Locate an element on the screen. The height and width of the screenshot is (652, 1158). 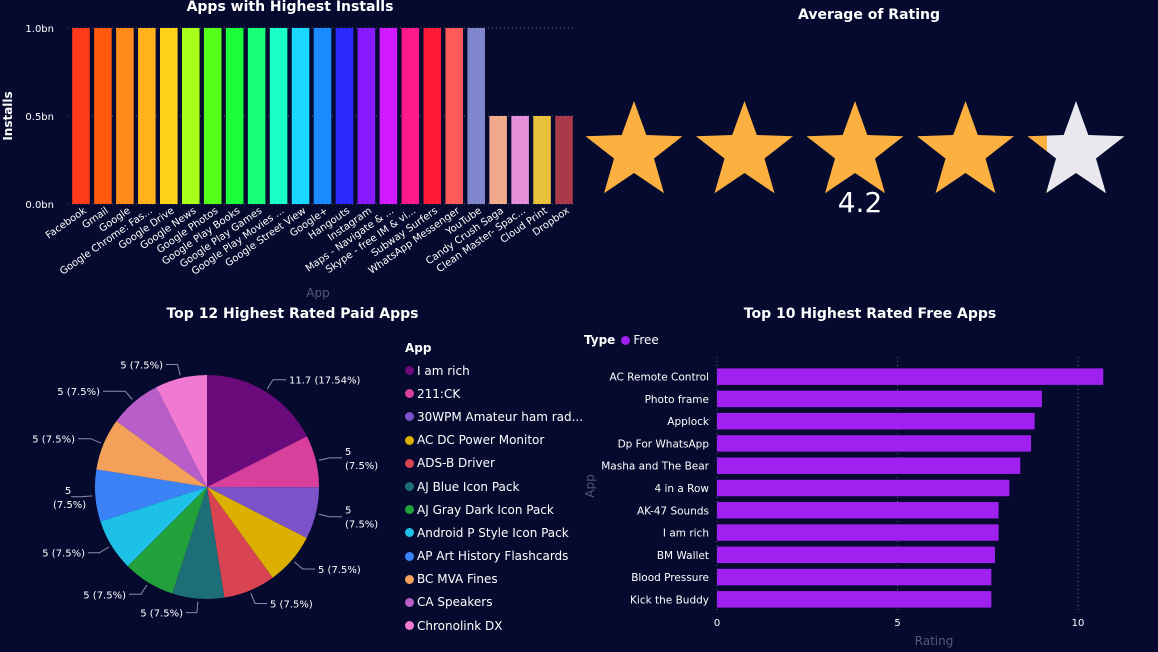
paid-legend-item: ADS-B Driver is located at coordinates (494, 463).